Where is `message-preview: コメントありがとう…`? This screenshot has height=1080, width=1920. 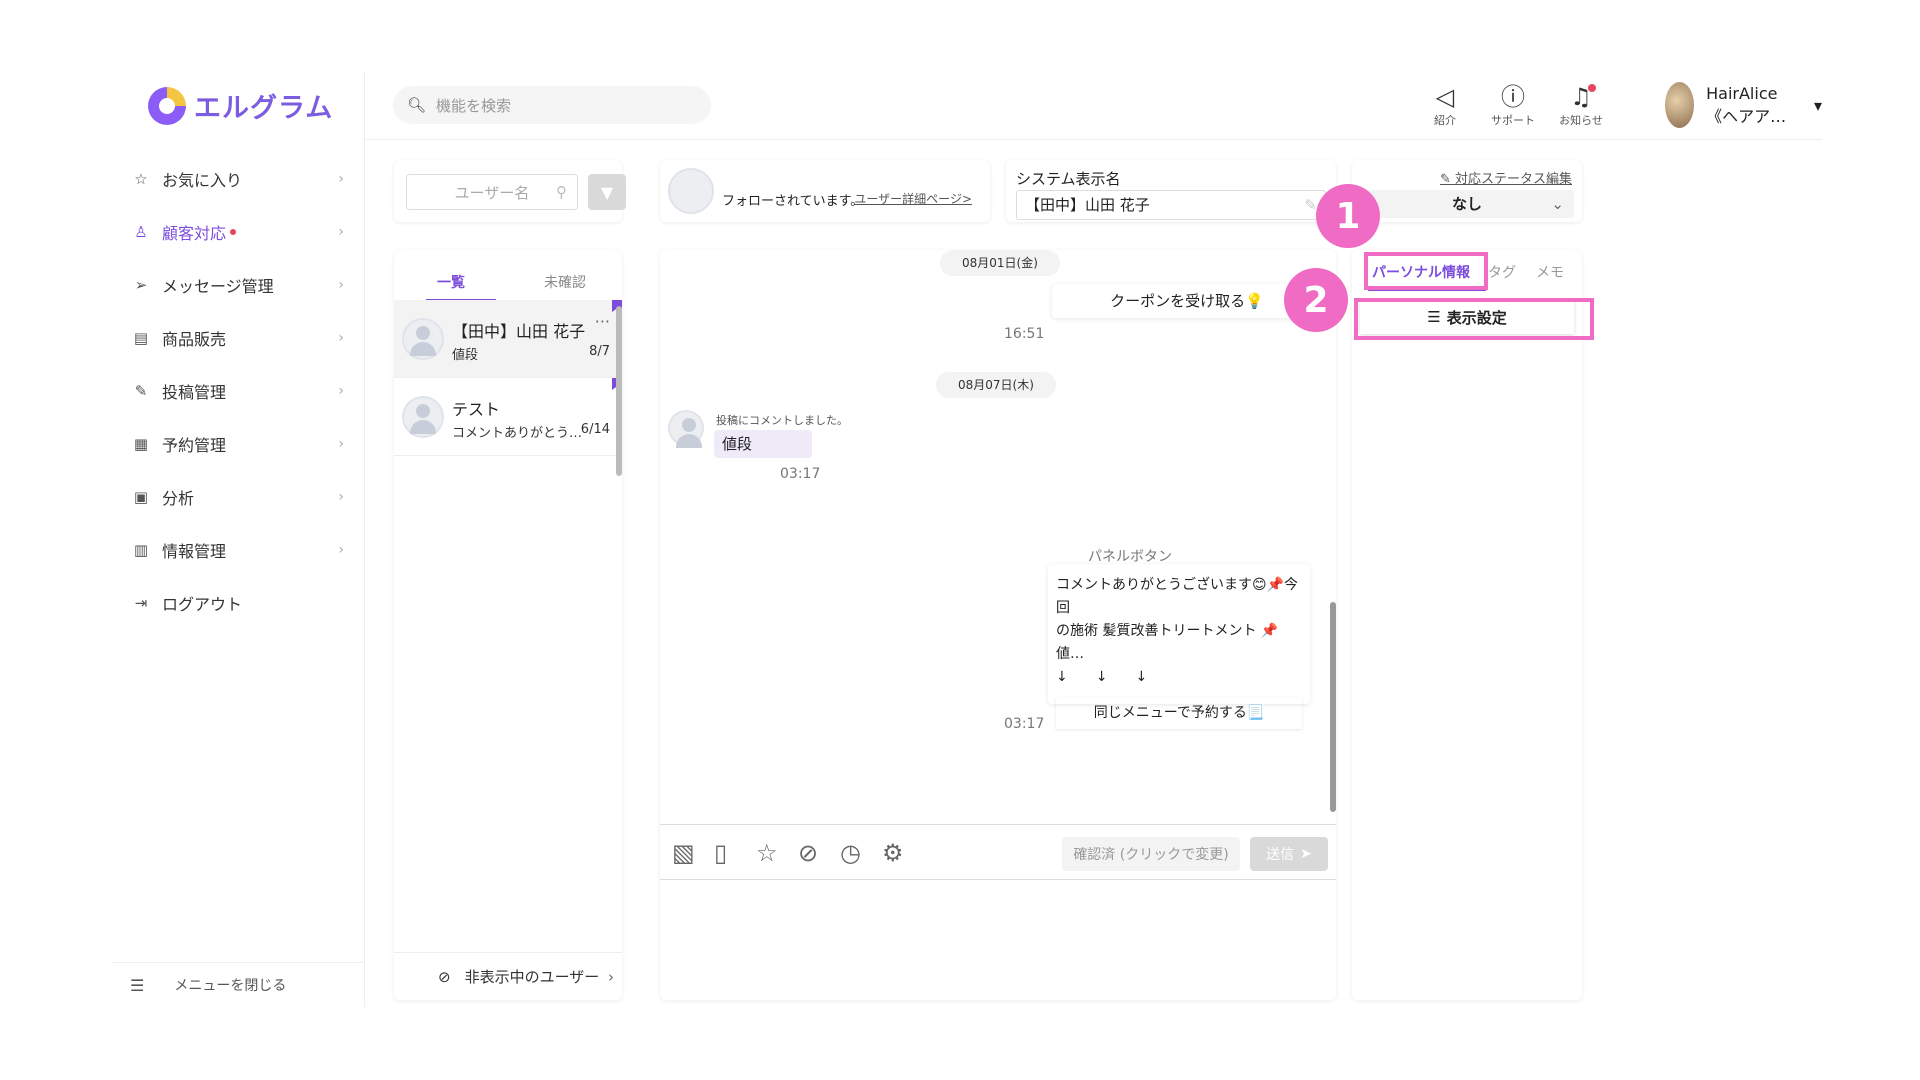 message-preview: コメントありがとう… is located at coordinates (517, 433).